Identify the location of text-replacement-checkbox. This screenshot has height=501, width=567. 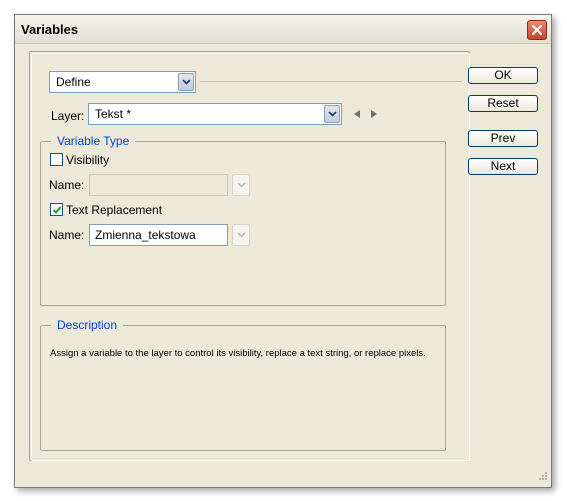
(56, 209).